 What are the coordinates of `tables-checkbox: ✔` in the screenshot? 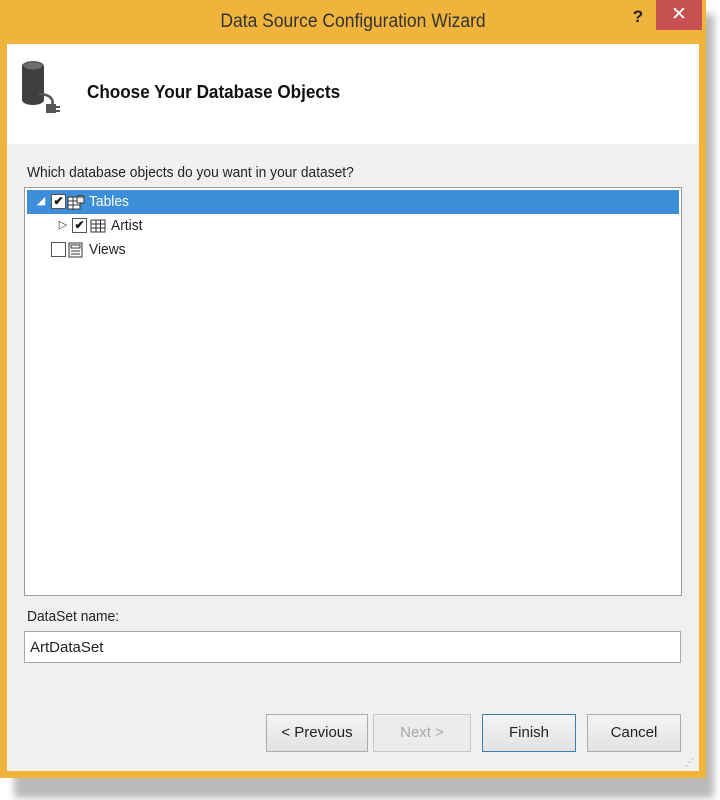 It's located at (58, 201).